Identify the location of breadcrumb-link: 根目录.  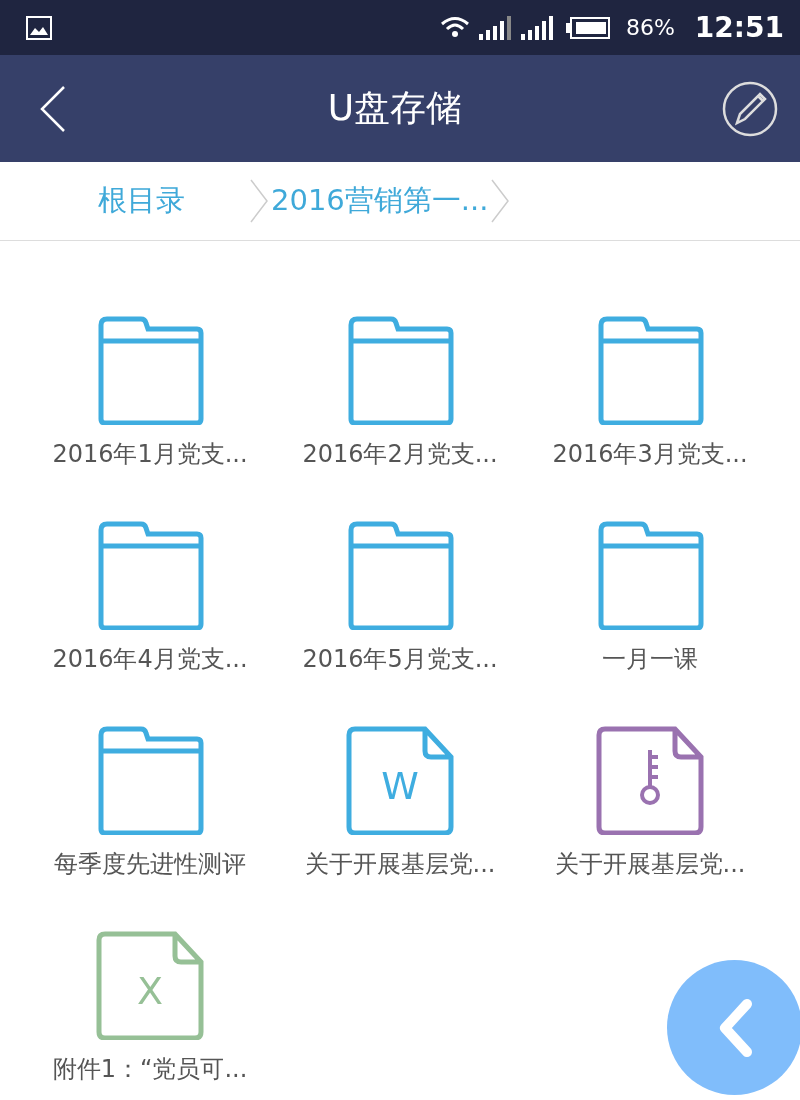
(141, 201).